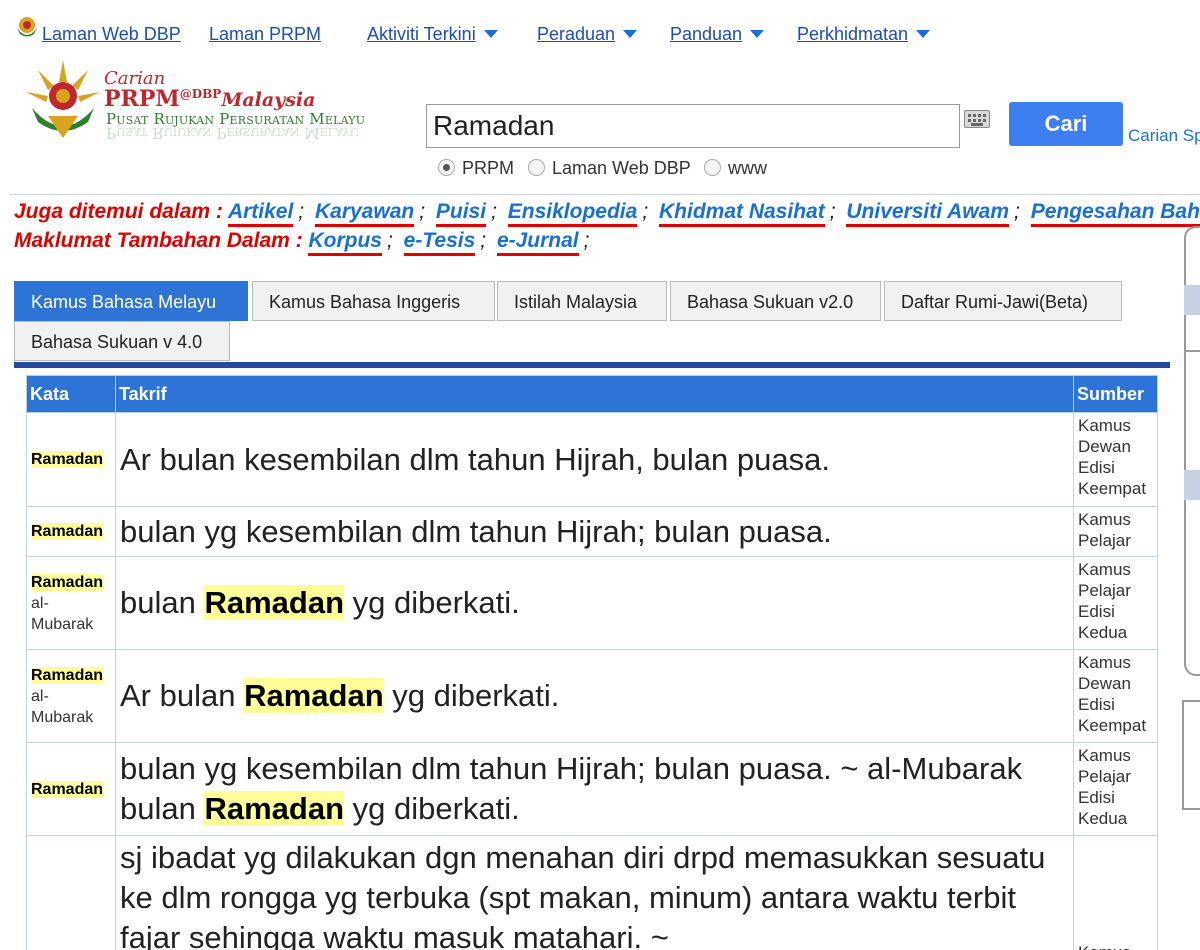 The height and width of the screenshot is (950, 1200). I want to click on header-takrif: Takrif, so click(594, 394).